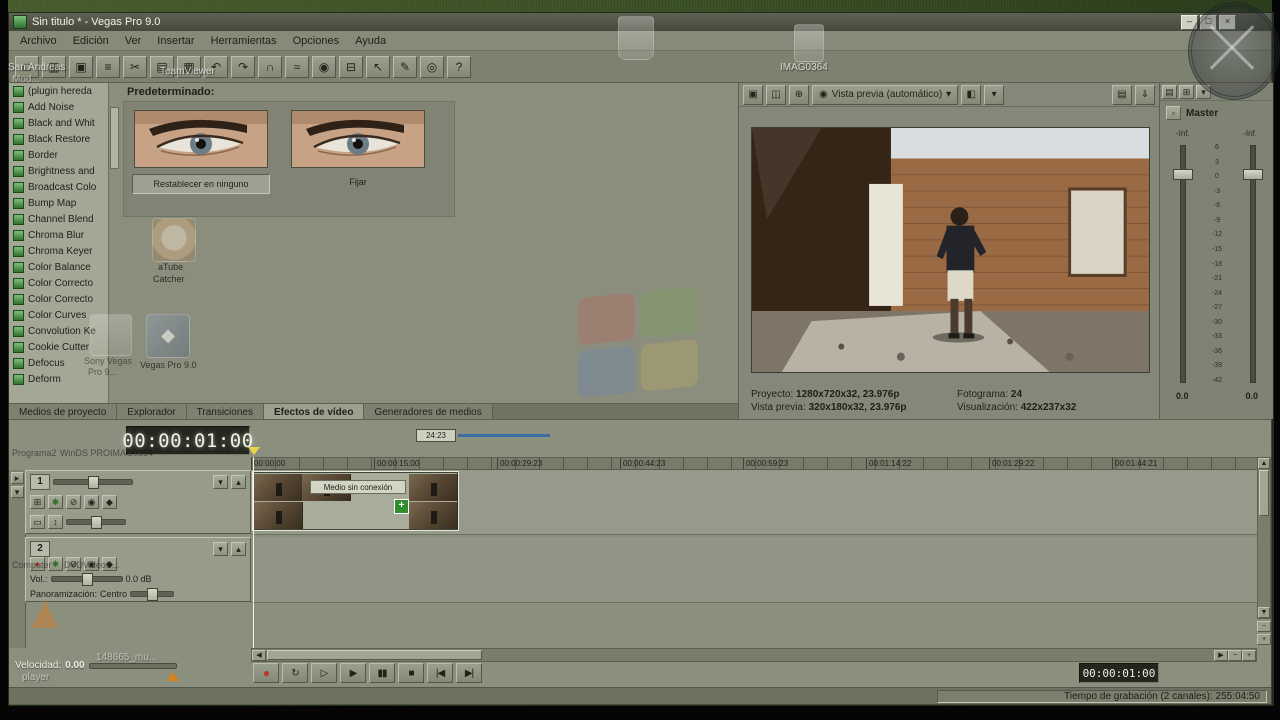 The image size is (1280, 720). Describe the element at coordinates (37, 502) in the screenshot. I see `track-motion-button: ⊞` at that location.